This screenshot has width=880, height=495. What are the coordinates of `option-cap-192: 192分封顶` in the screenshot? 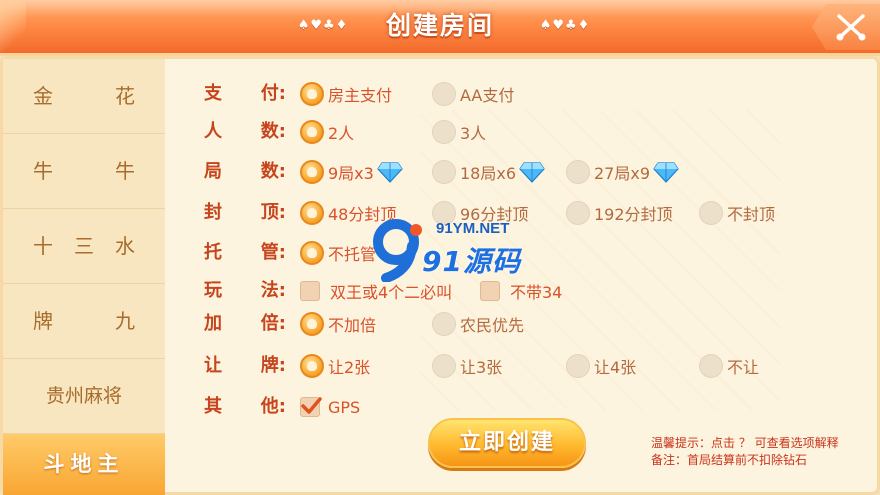 It's located at (619, 213).